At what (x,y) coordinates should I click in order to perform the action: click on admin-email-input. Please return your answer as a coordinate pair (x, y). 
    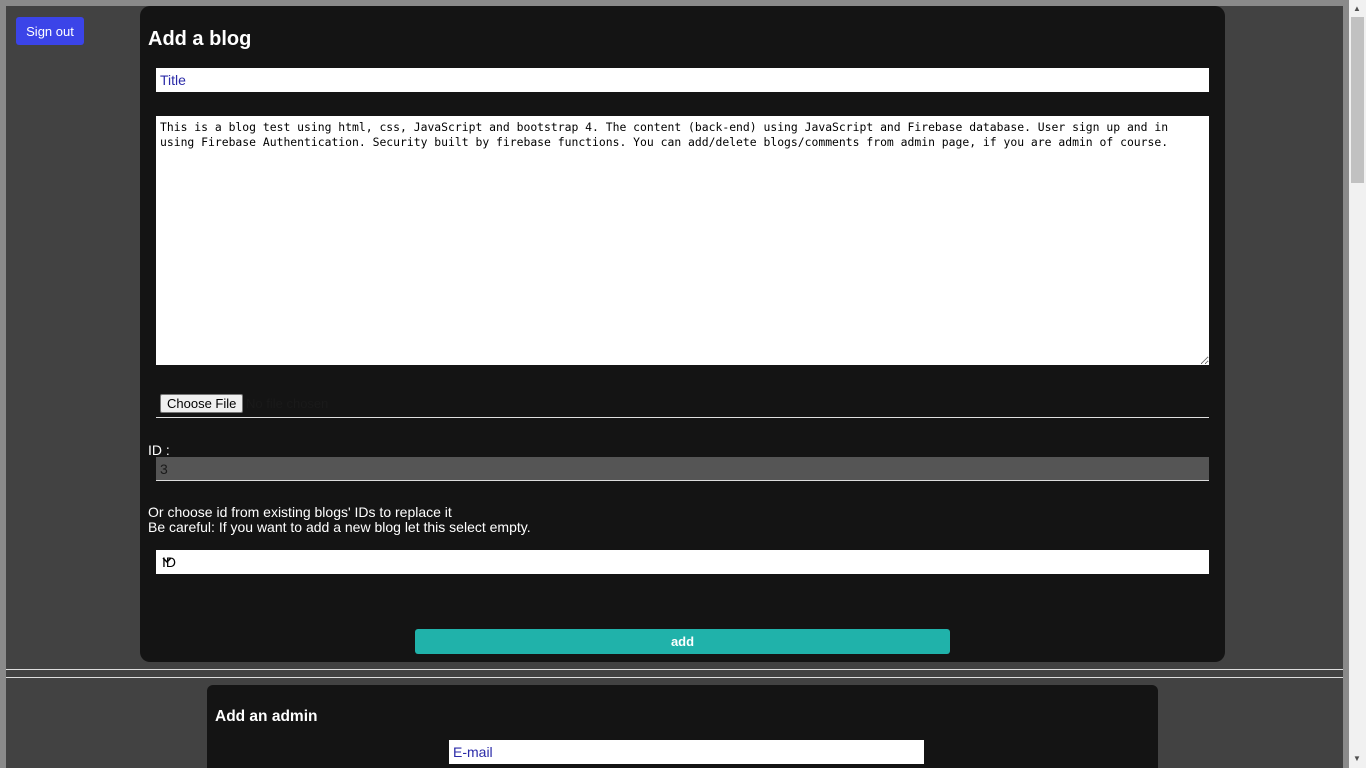
    Looking at the image, I should click on (686, 752).